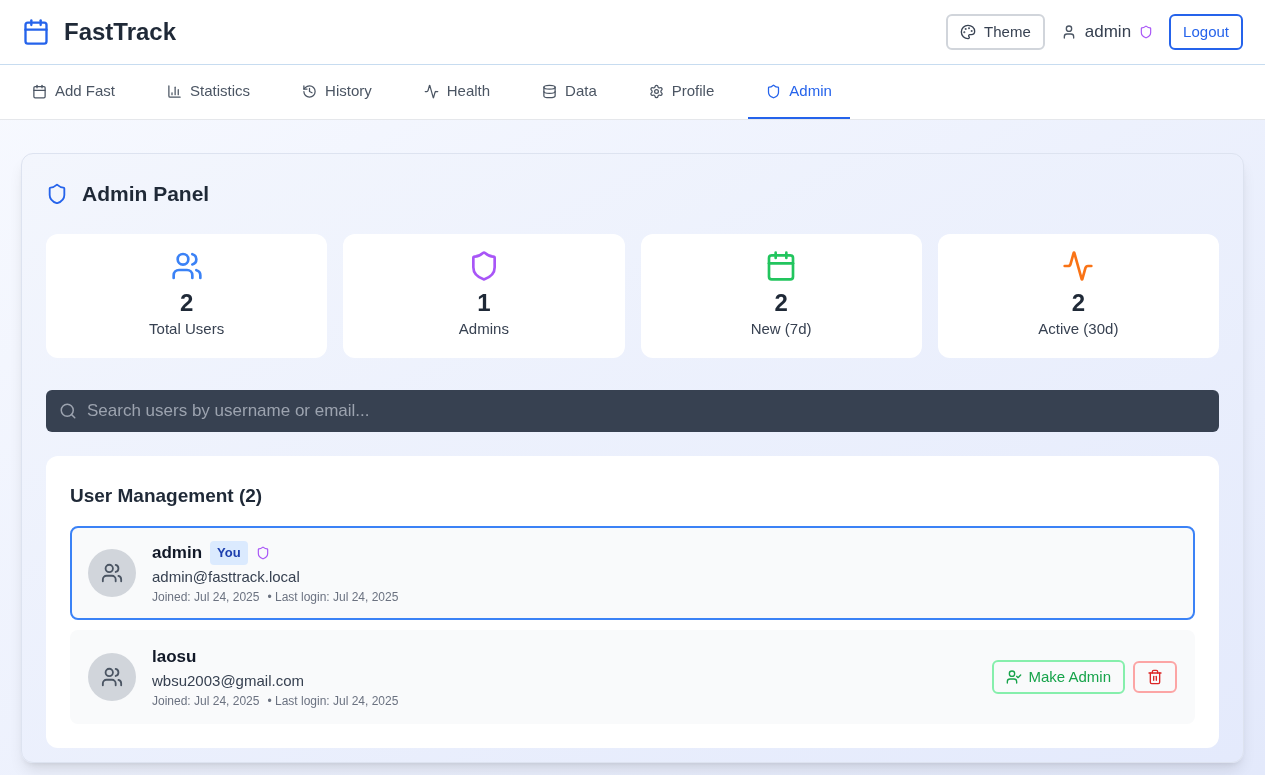  I want to click on nav-tab: Admin, so click(799, 92).